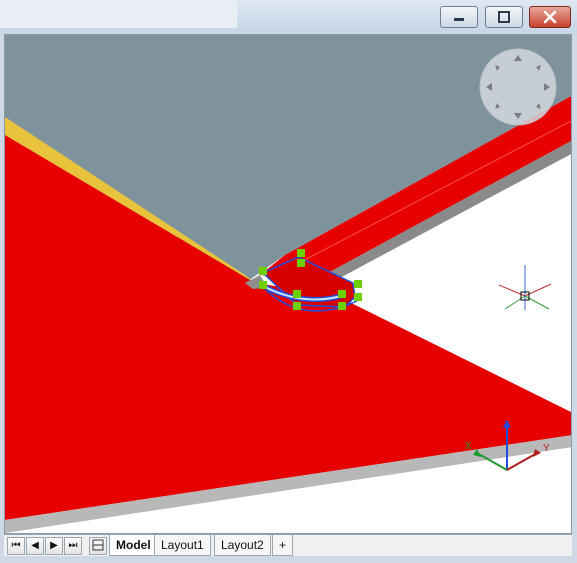 The height and width of the screenshot is (563, 577). I want to click on layout-tab-bar: ⏮ ◀ ▶ ⏭ Model Layout1 Layout2 +, so click(288, 545).